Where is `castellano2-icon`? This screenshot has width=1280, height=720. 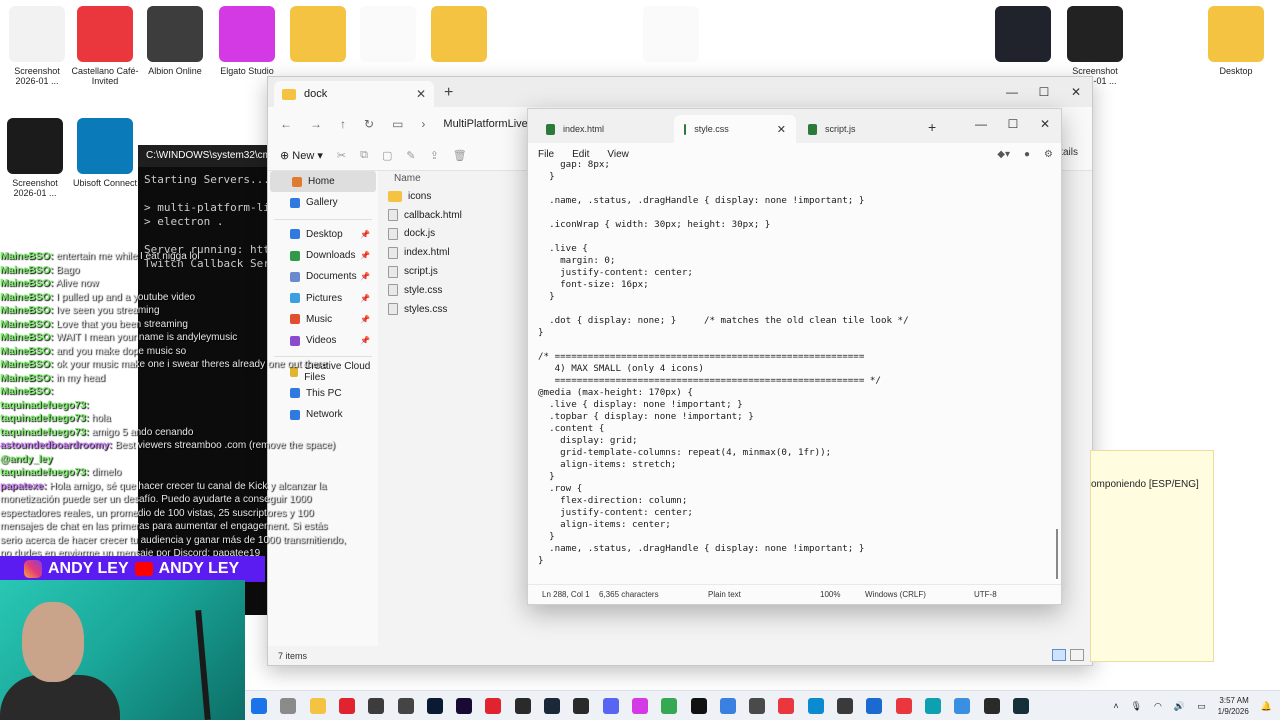 castellano2-icon is located at coordinates (903, 706).